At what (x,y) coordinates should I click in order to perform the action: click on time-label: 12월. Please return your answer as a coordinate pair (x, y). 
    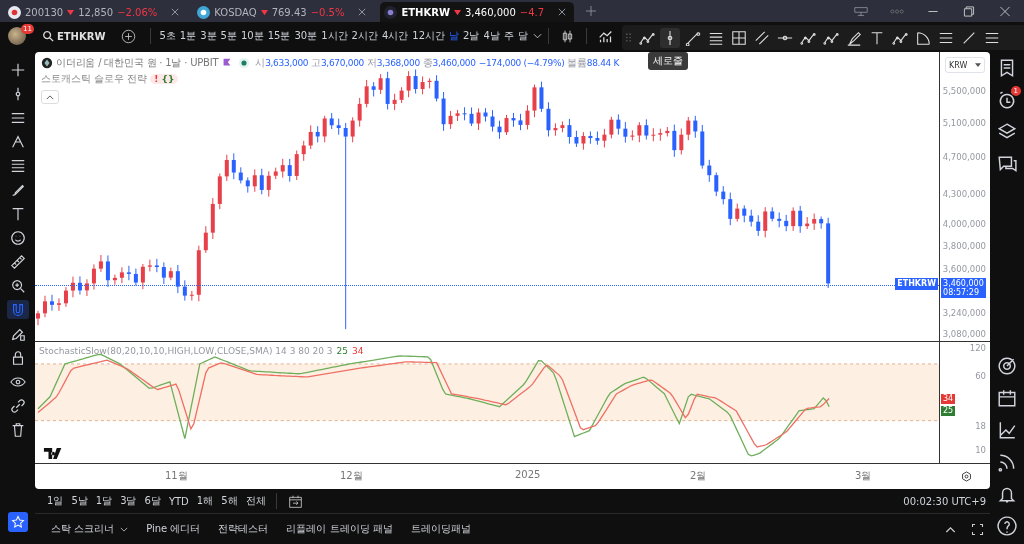
    Looking at the image, I should click on (351, 476).